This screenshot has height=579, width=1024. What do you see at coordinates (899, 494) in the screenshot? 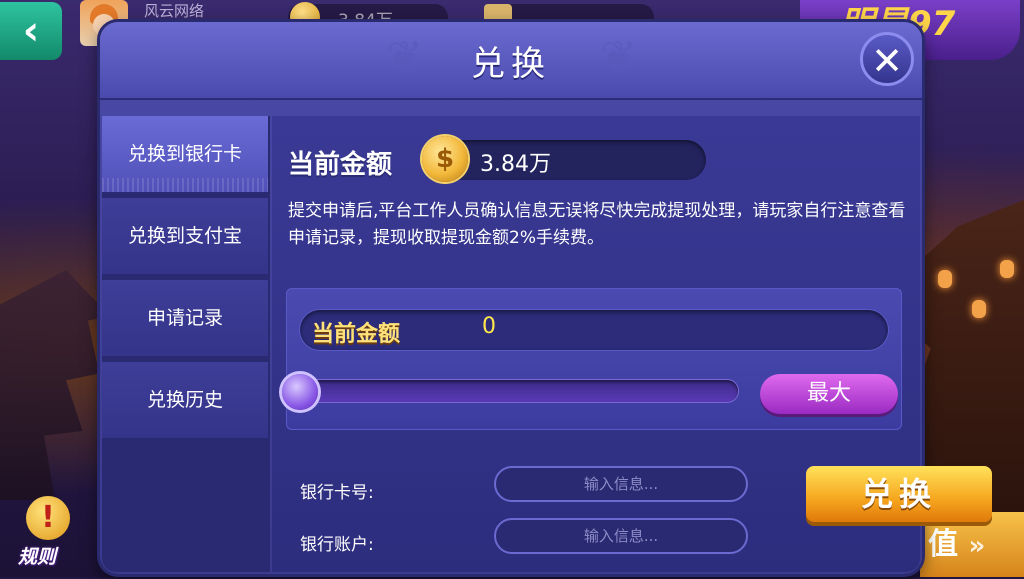
I see `exchange-button: 兑换` at bounding box center [899, 494].